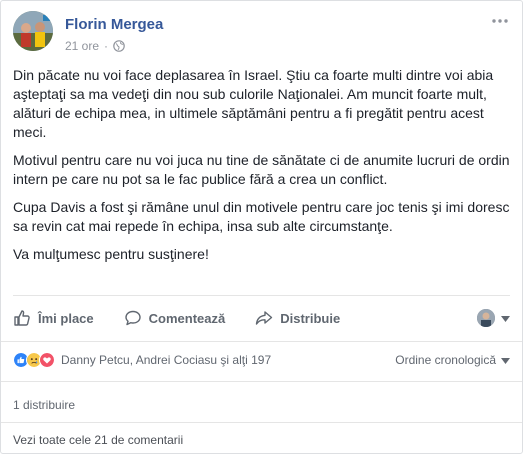 This screenshot has height=454, width=523. What do you see at coordinates (98, 440) in the screenshot?
I see `view-all-comments-link: Vezi toate cele 21 de comentarii` at bounding box center [98, 440].